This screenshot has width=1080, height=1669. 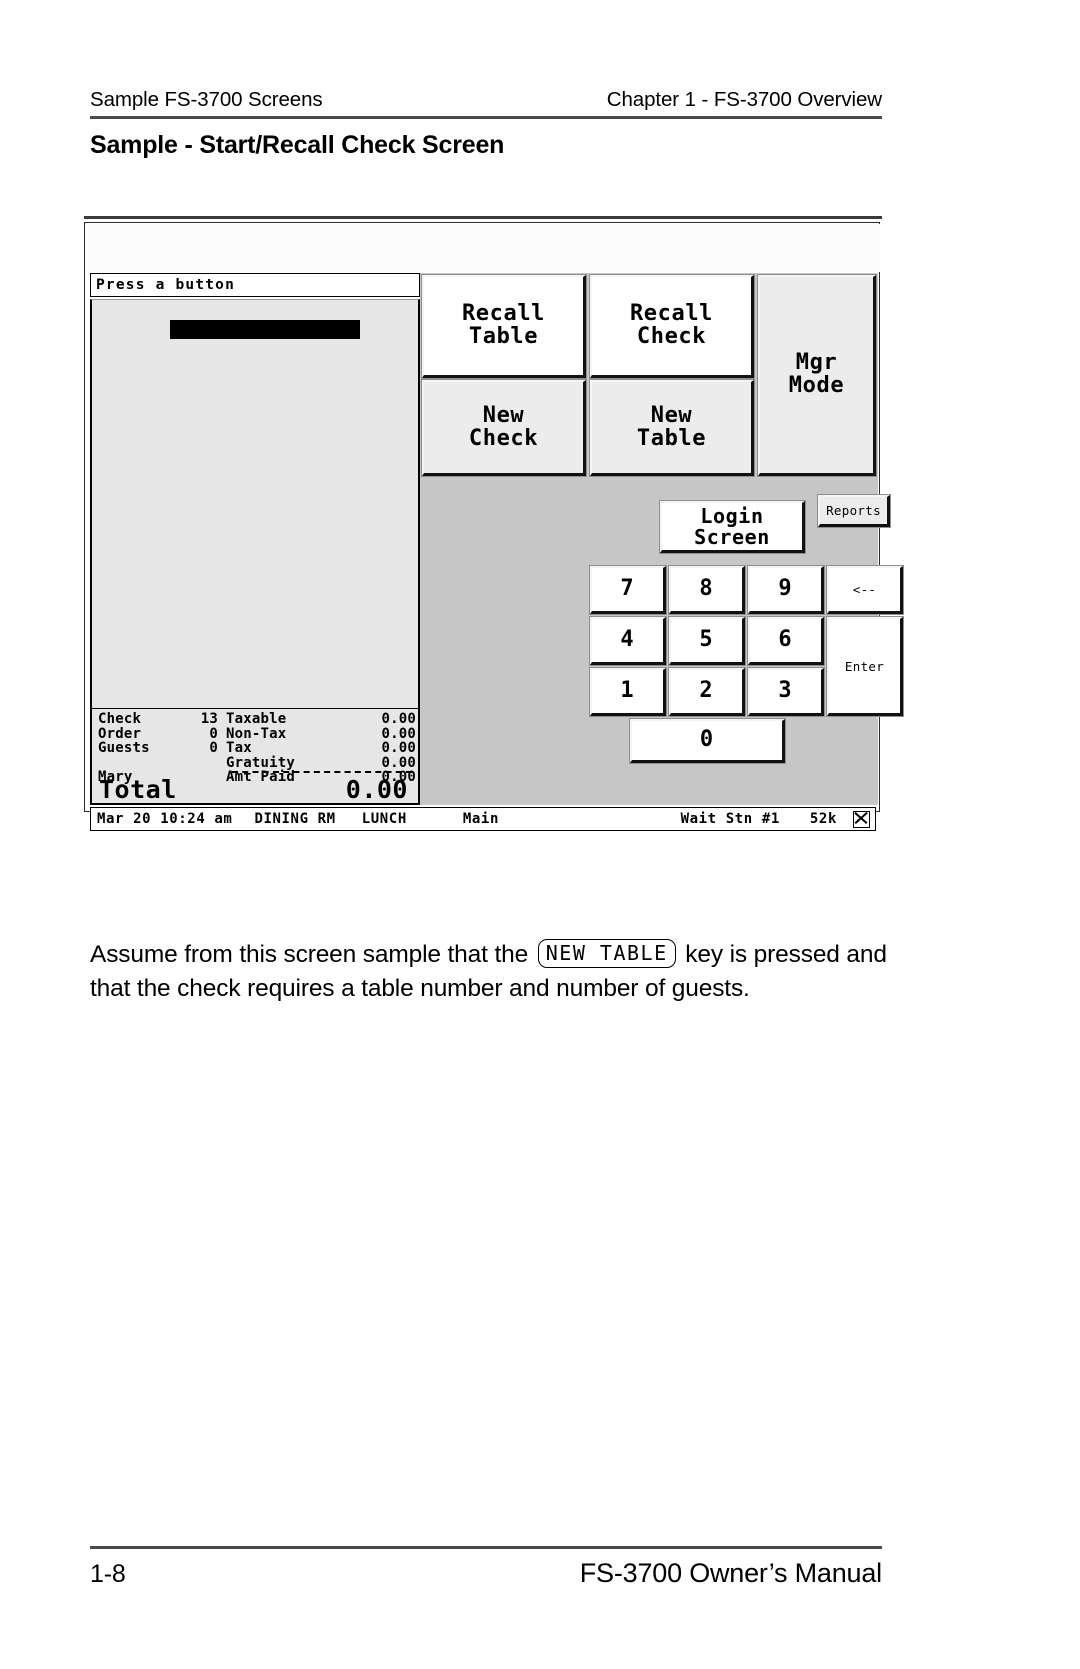 I want to click on new-table-keycap: NEW TABLE, so click(x=606, y=953).